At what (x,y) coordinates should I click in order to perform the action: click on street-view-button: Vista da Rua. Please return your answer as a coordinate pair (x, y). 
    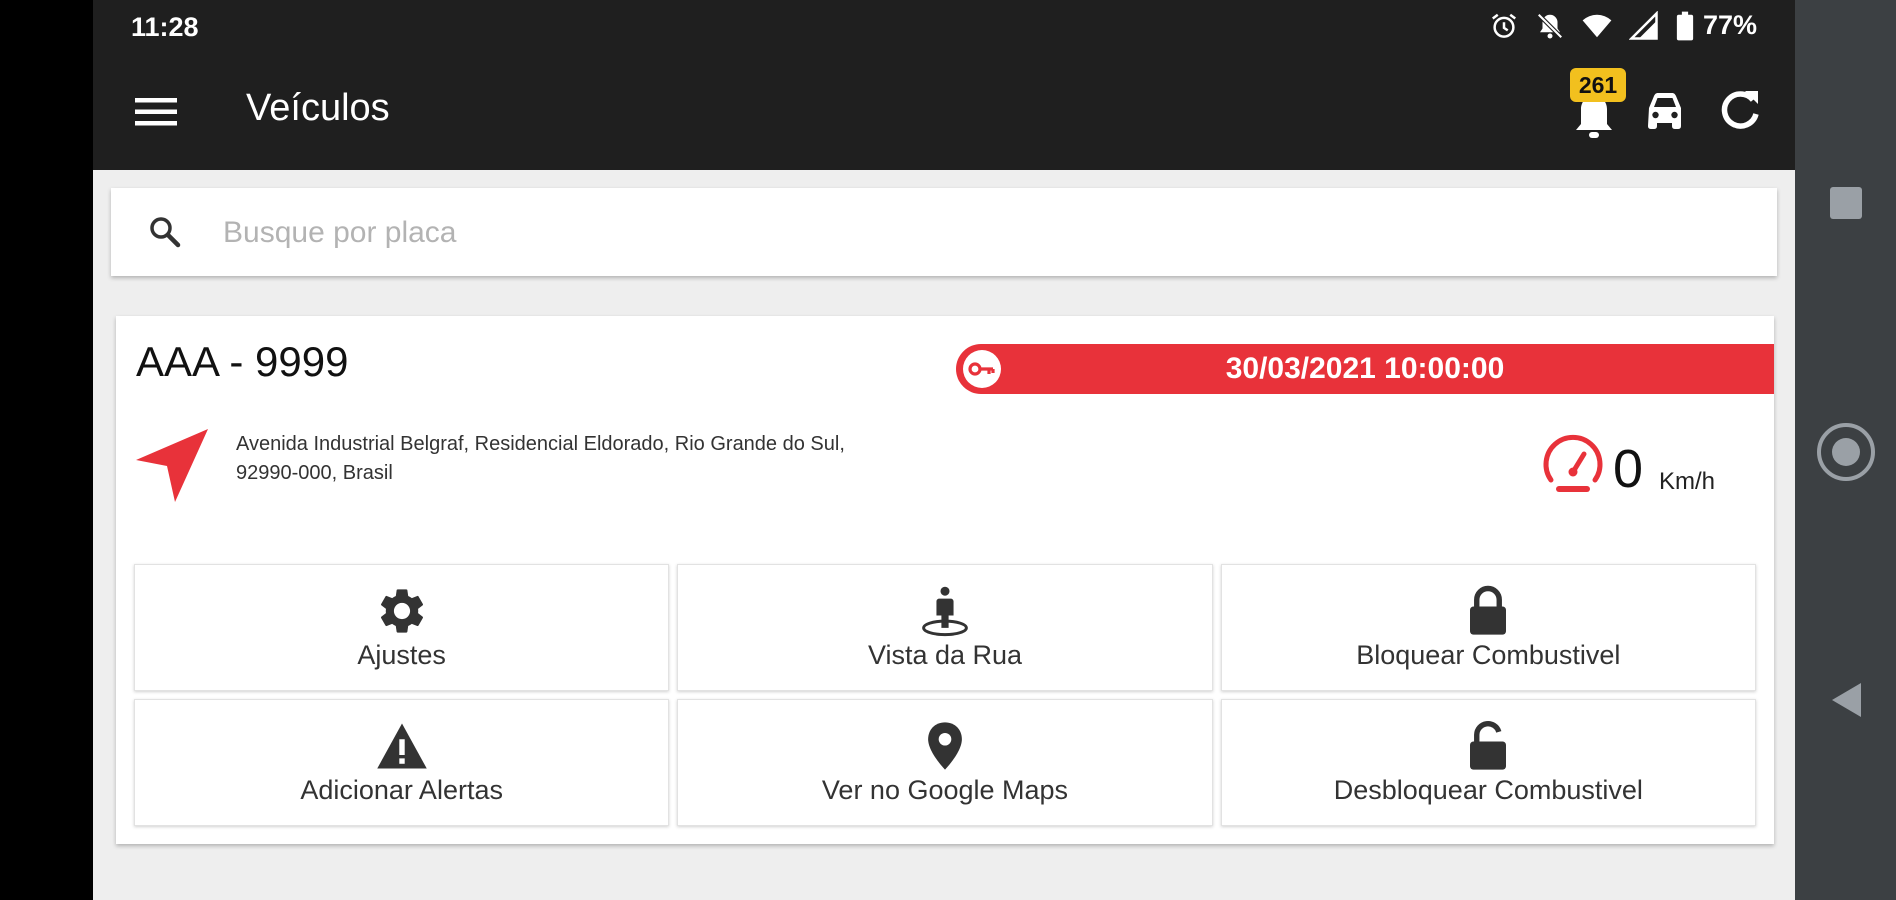
    Looking at the image, I should click on (945, 627).